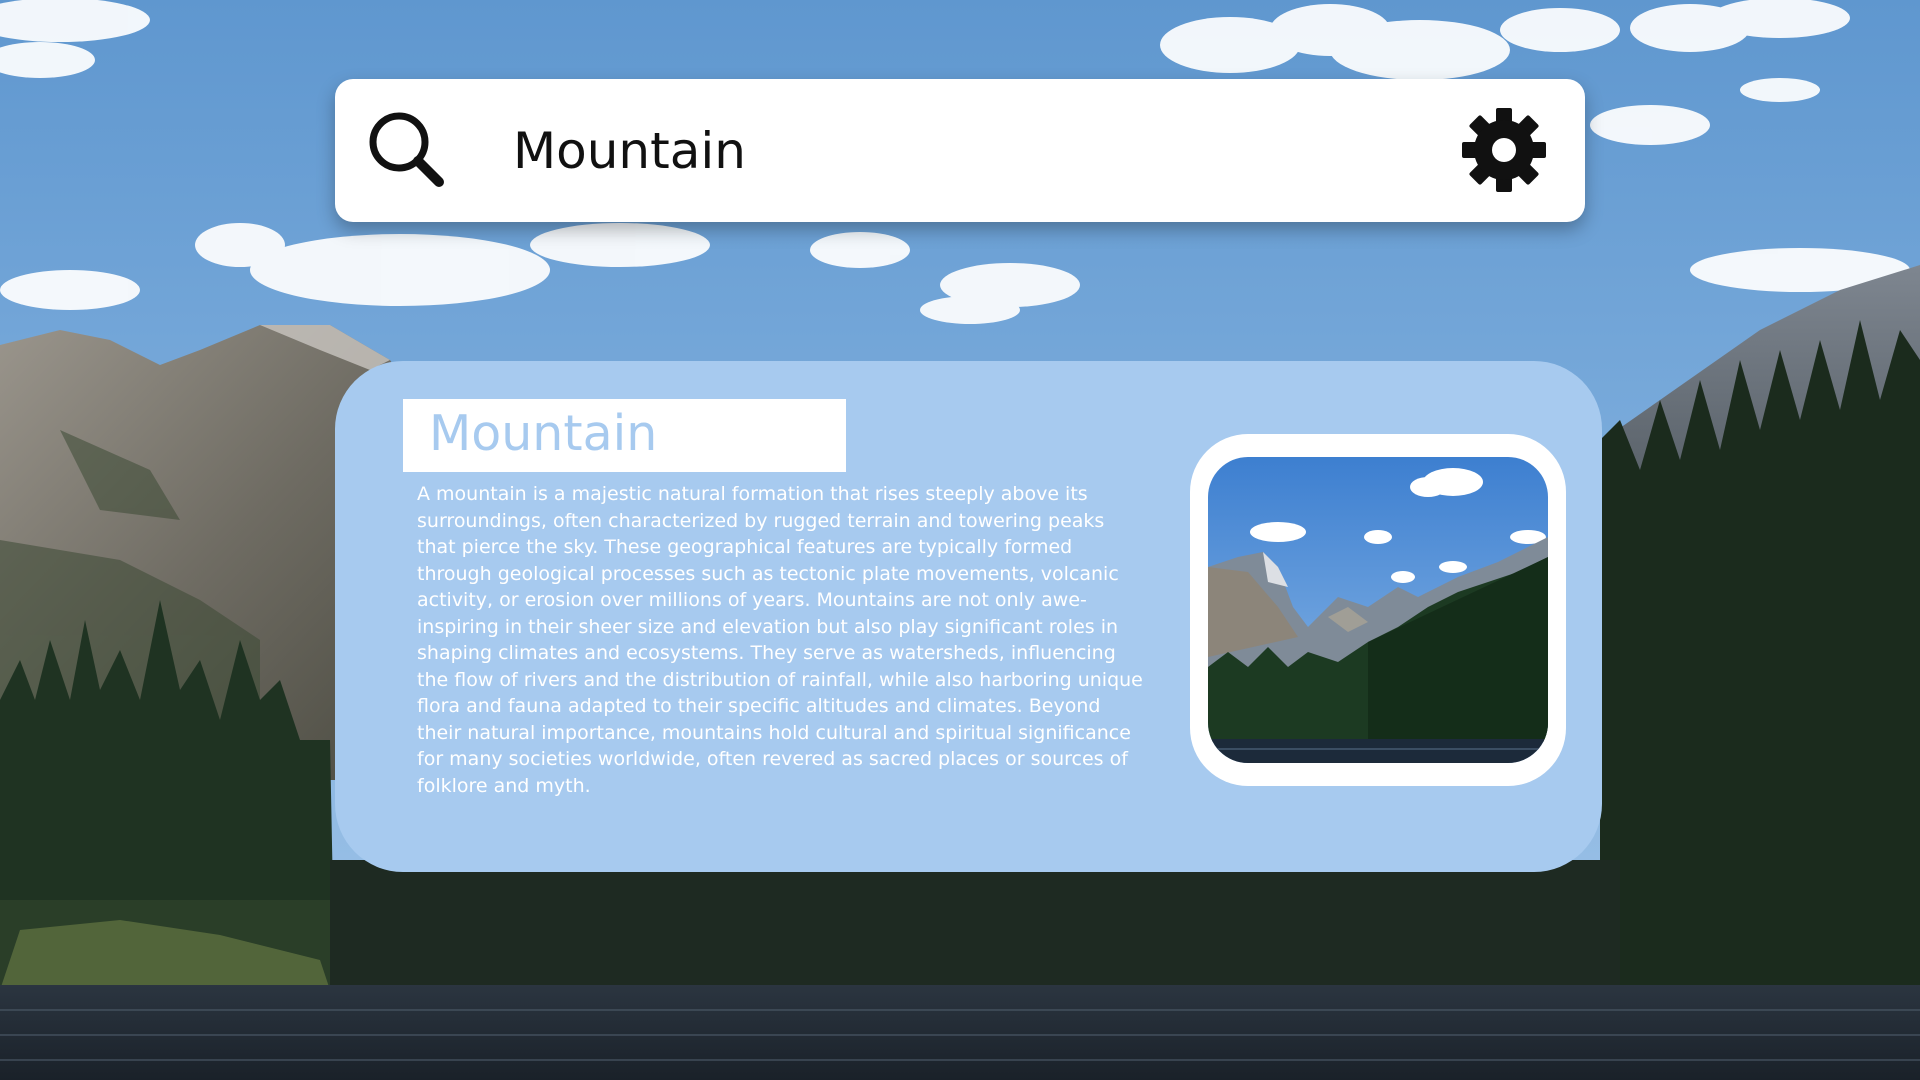  I want to click on card-title: Mountain, so click(543, 433).